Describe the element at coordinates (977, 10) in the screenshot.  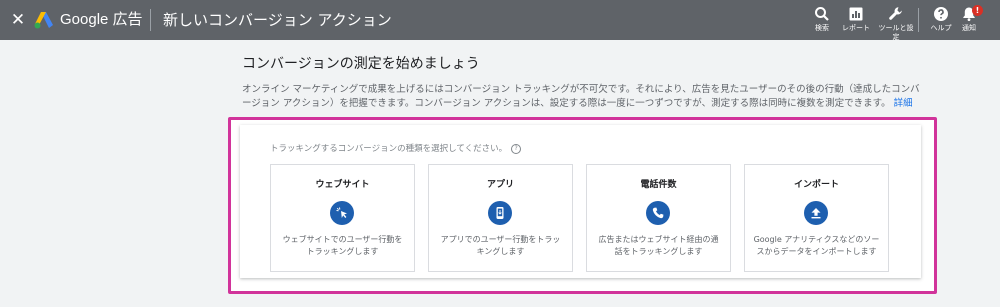
I see `notification-badge: !` at that location.